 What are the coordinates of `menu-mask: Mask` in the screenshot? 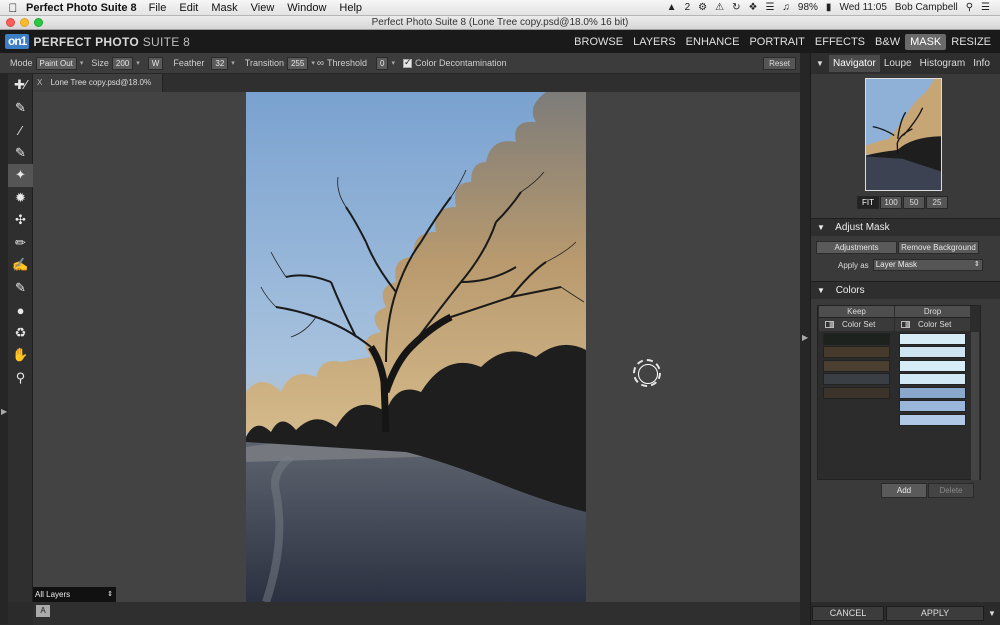 It's located at (224, 8).